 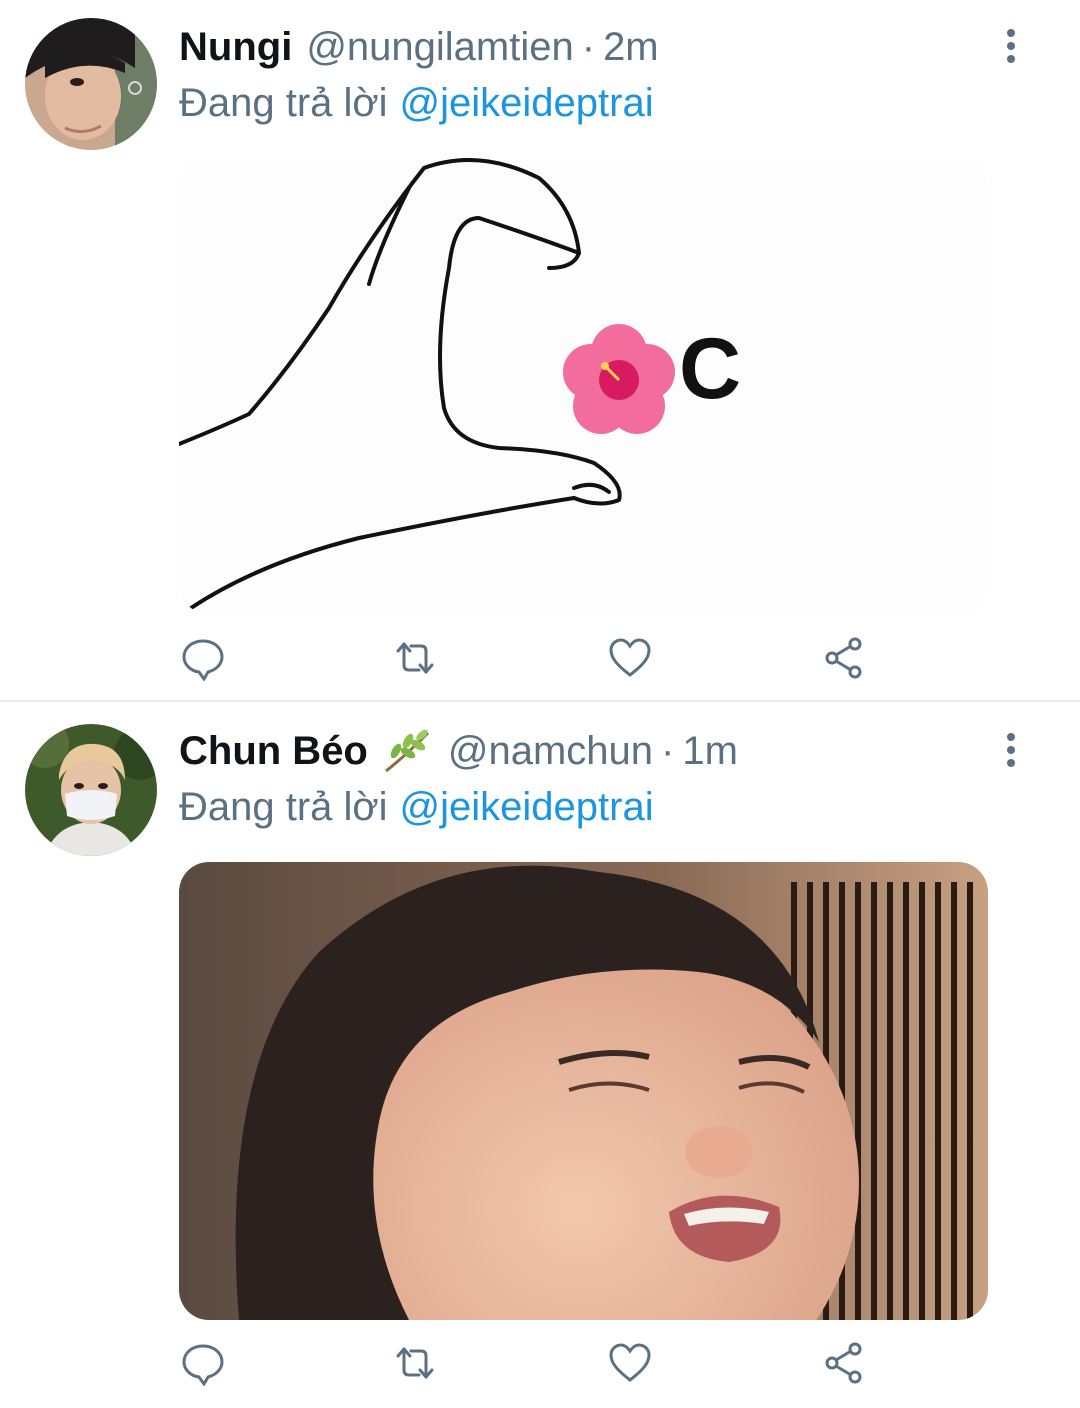 I want to click on display-name: Nungi, so click(x=235, y=47).